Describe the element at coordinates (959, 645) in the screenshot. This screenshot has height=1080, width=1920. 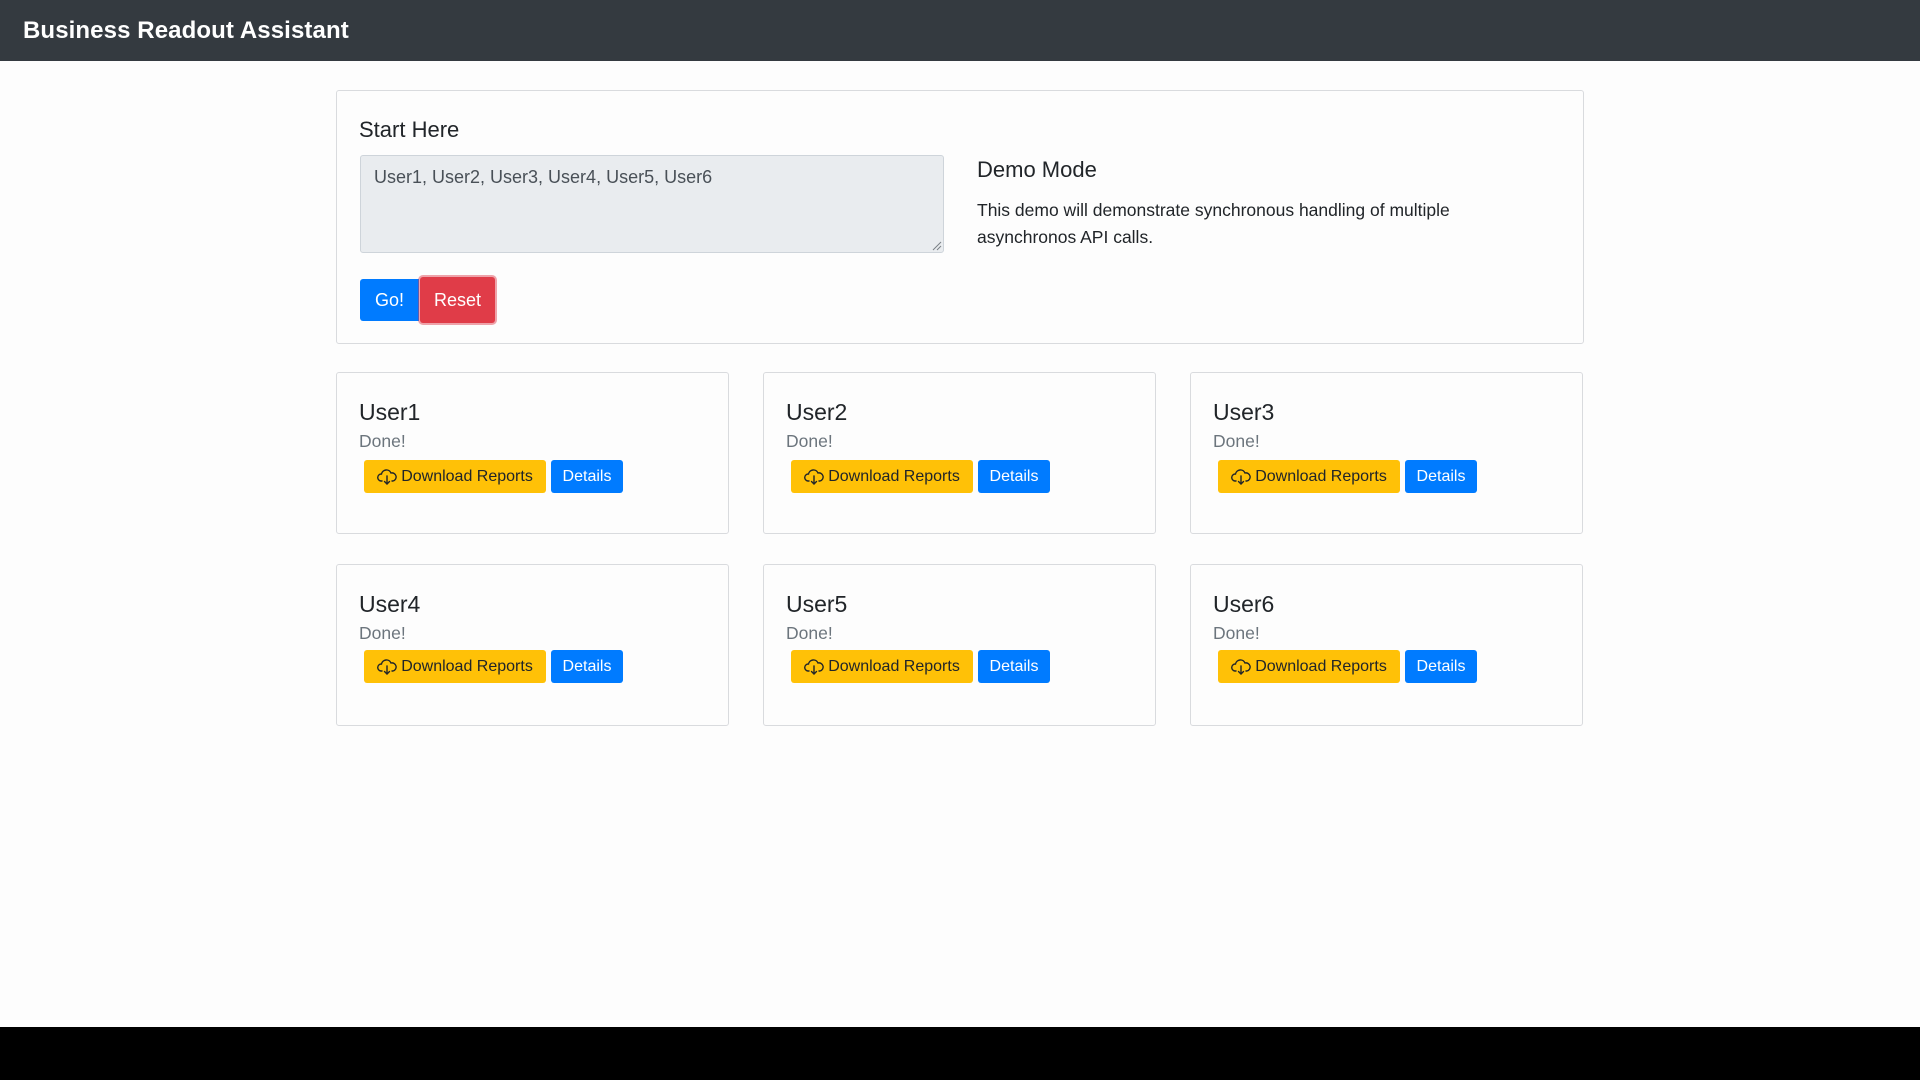
I see `user-card: User5 Done! Download Reports Details` at that location.